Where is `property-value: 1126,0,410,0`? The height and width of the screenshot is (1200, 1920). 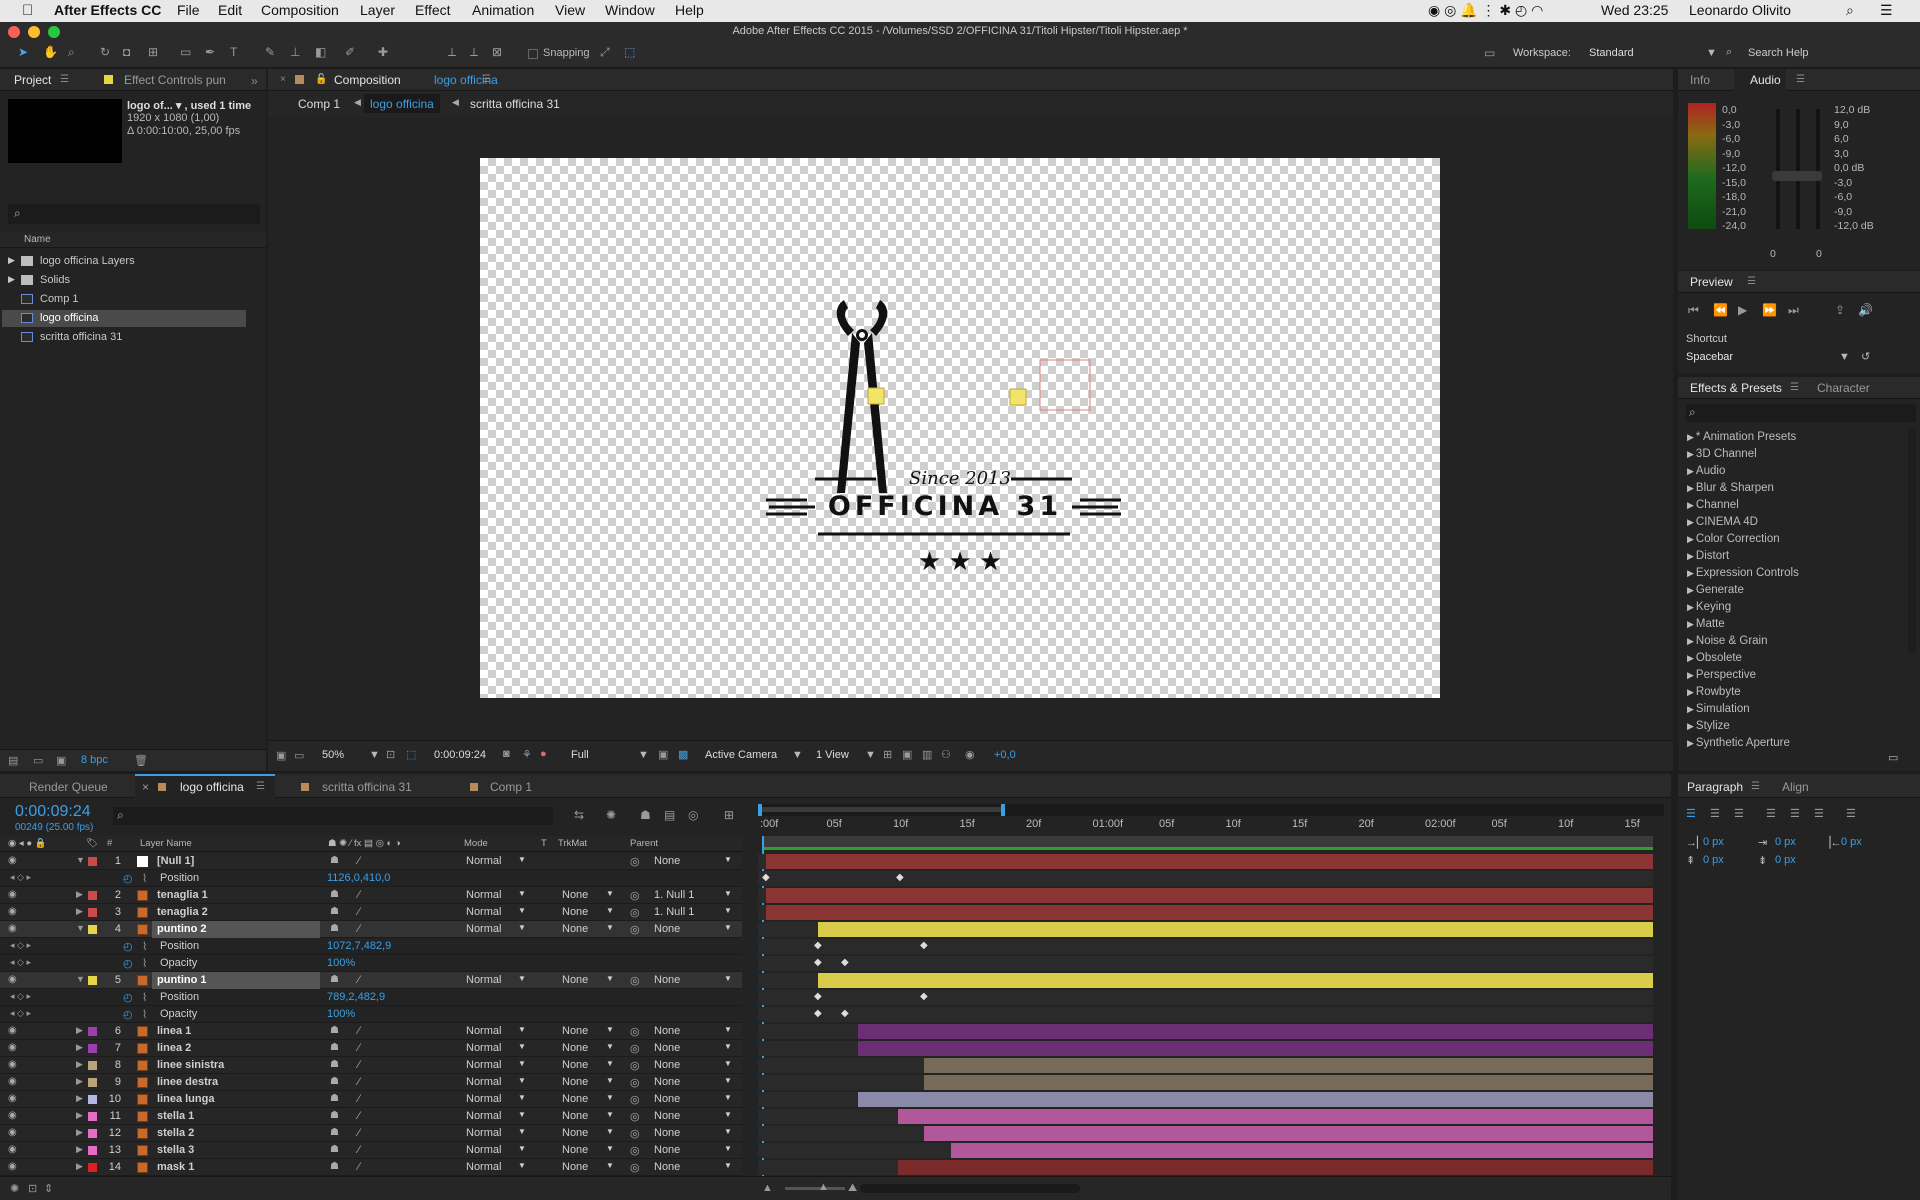 property-value: 1126,0,410,0 is located at coordinates (358, 878).